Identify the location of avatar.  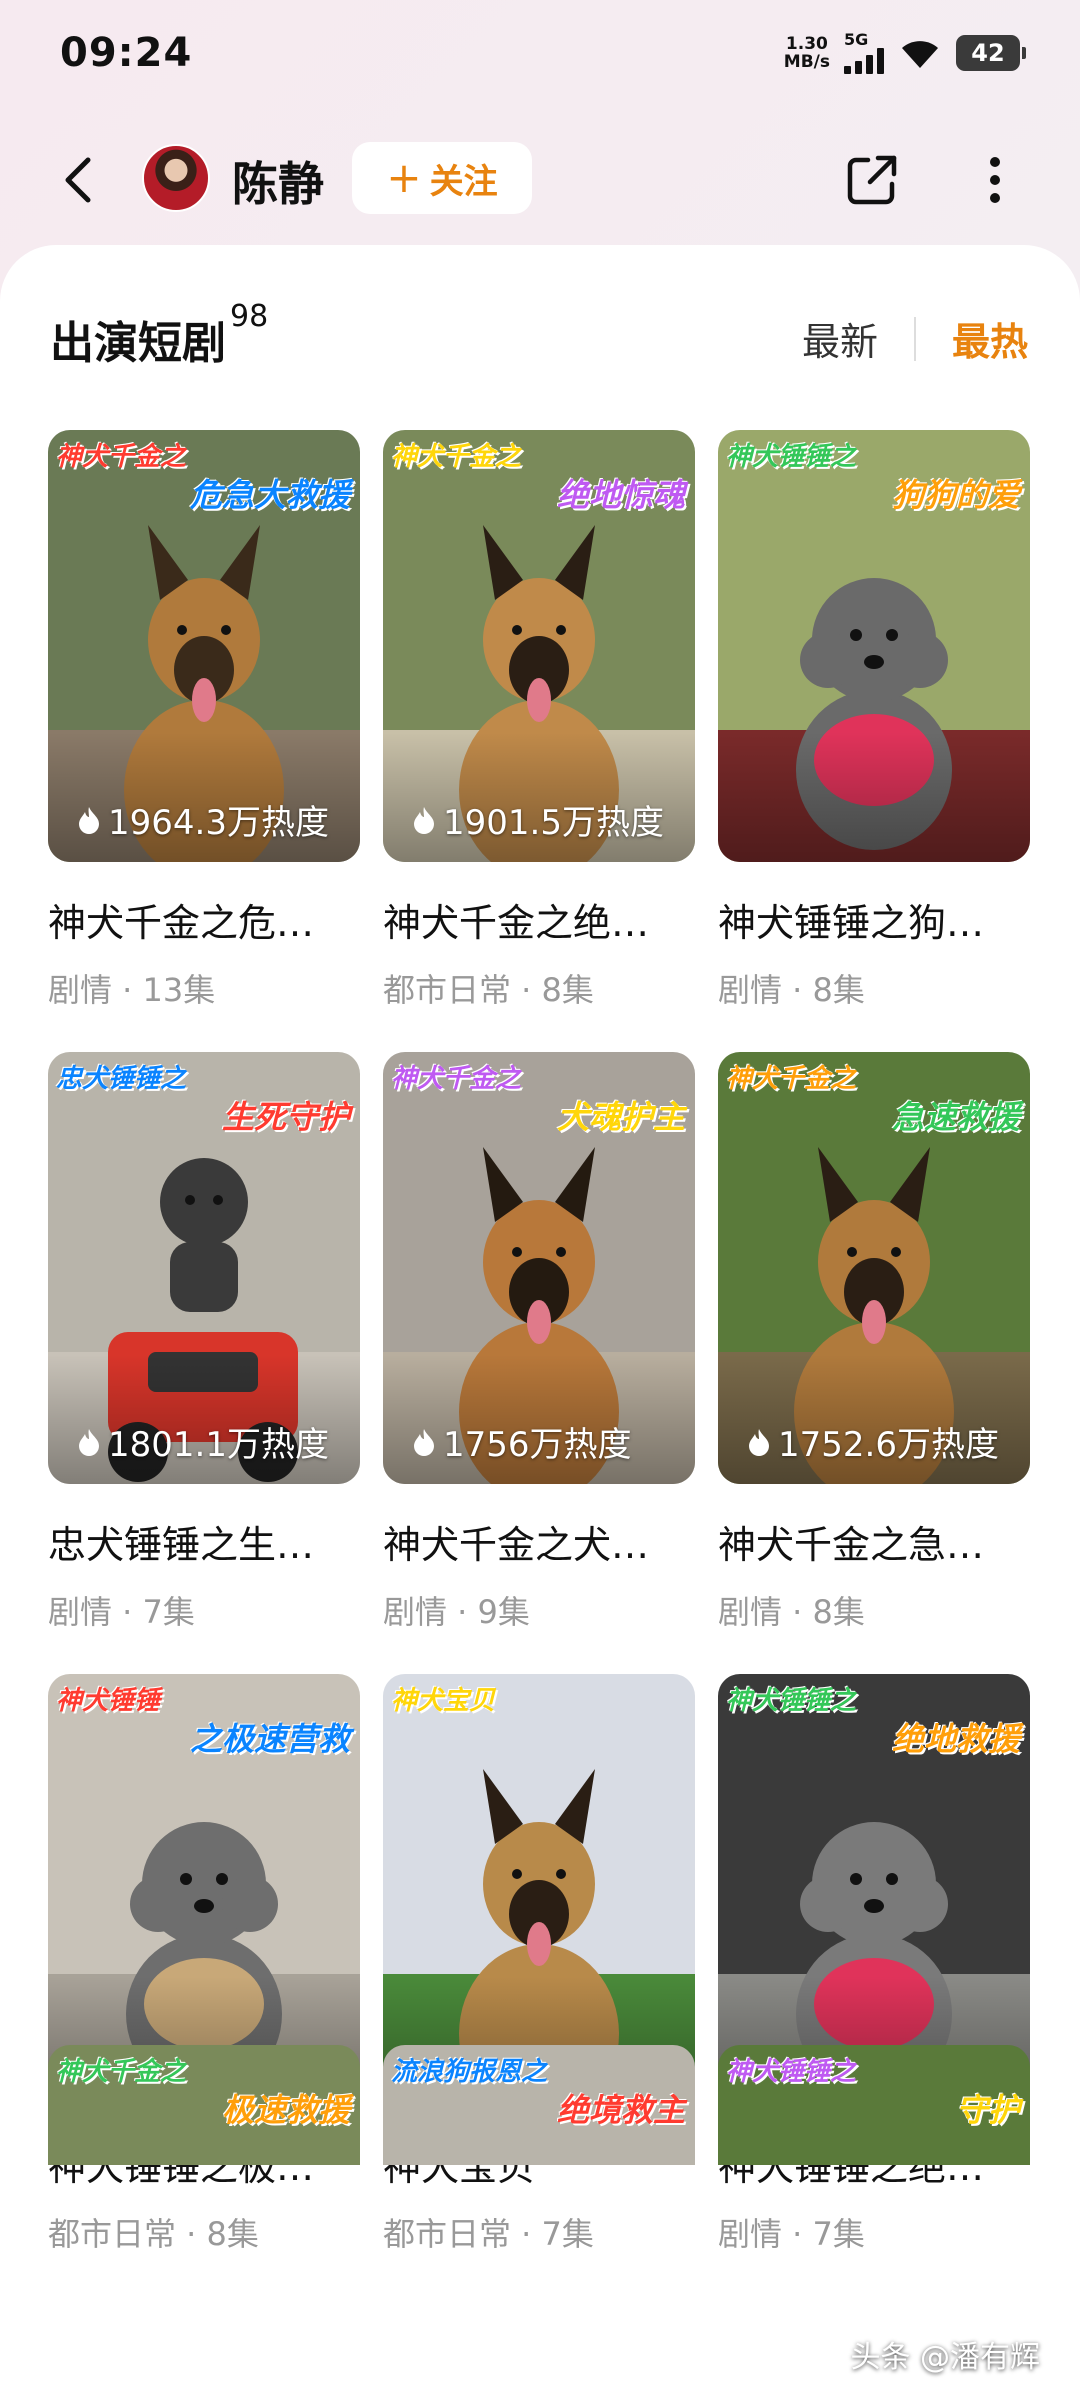
(176, 178).